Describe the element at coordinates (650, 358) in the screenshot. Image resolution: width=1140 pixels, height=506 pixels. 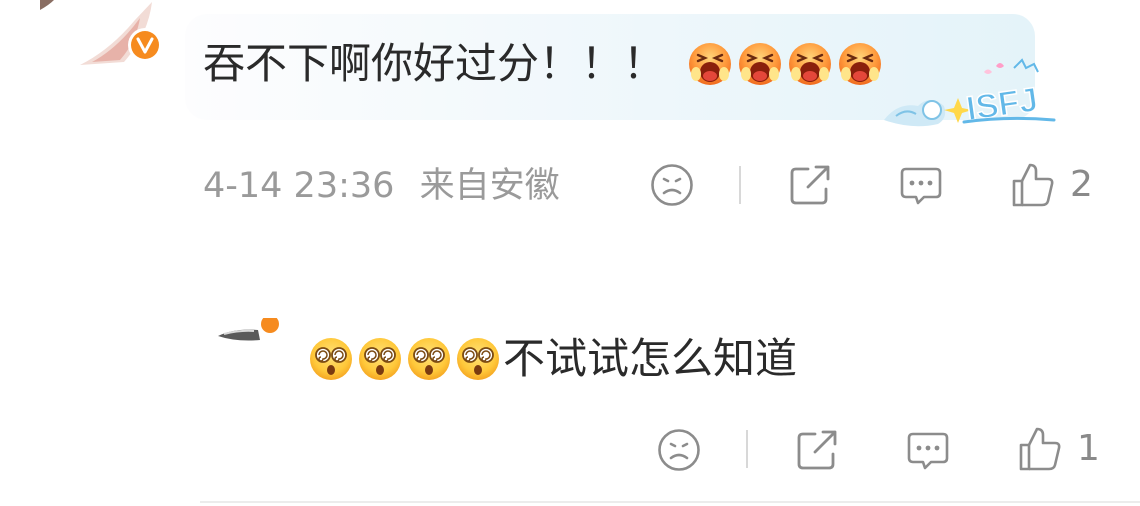
I see `comment-text: 不试试怎么知道` at that location.